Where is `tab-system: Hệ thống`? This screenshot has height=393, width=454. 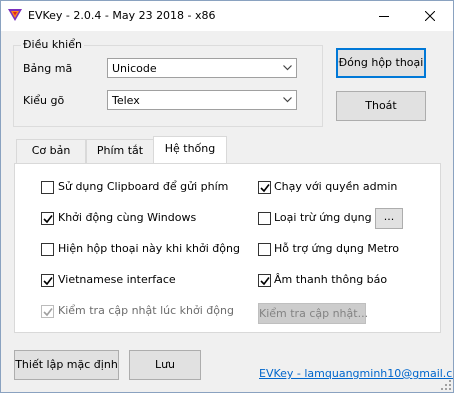 tab-system: Hệ thống is located at coordinates (190, 149).